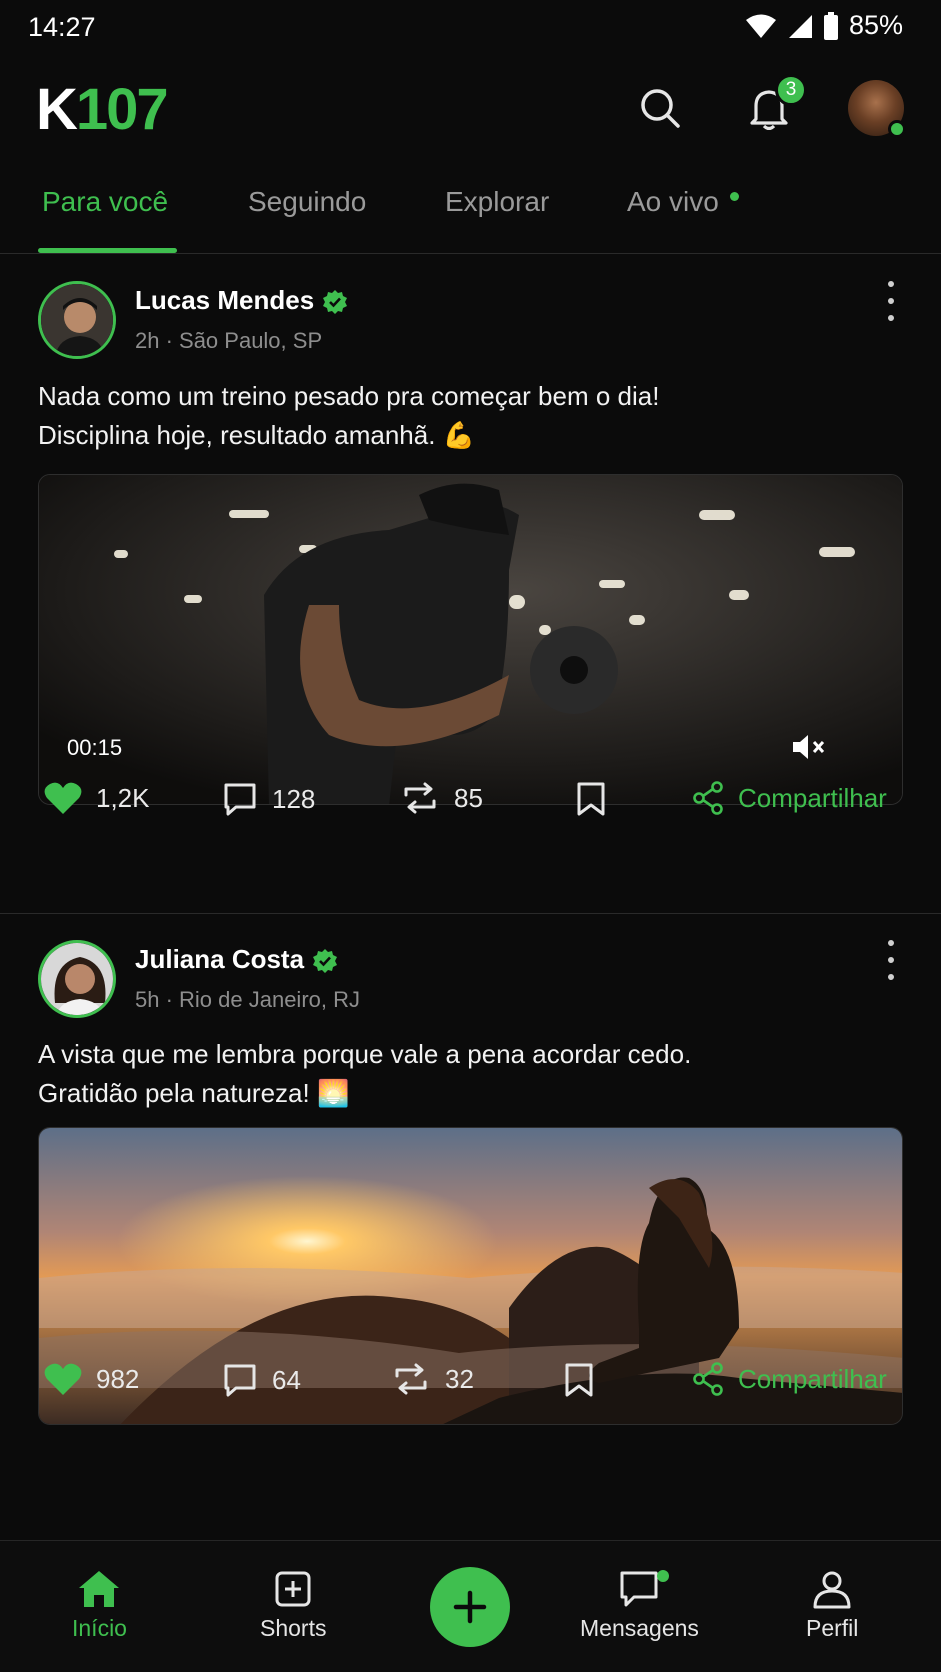  I want to click on like-count: 1,2K, so click(123, 797).